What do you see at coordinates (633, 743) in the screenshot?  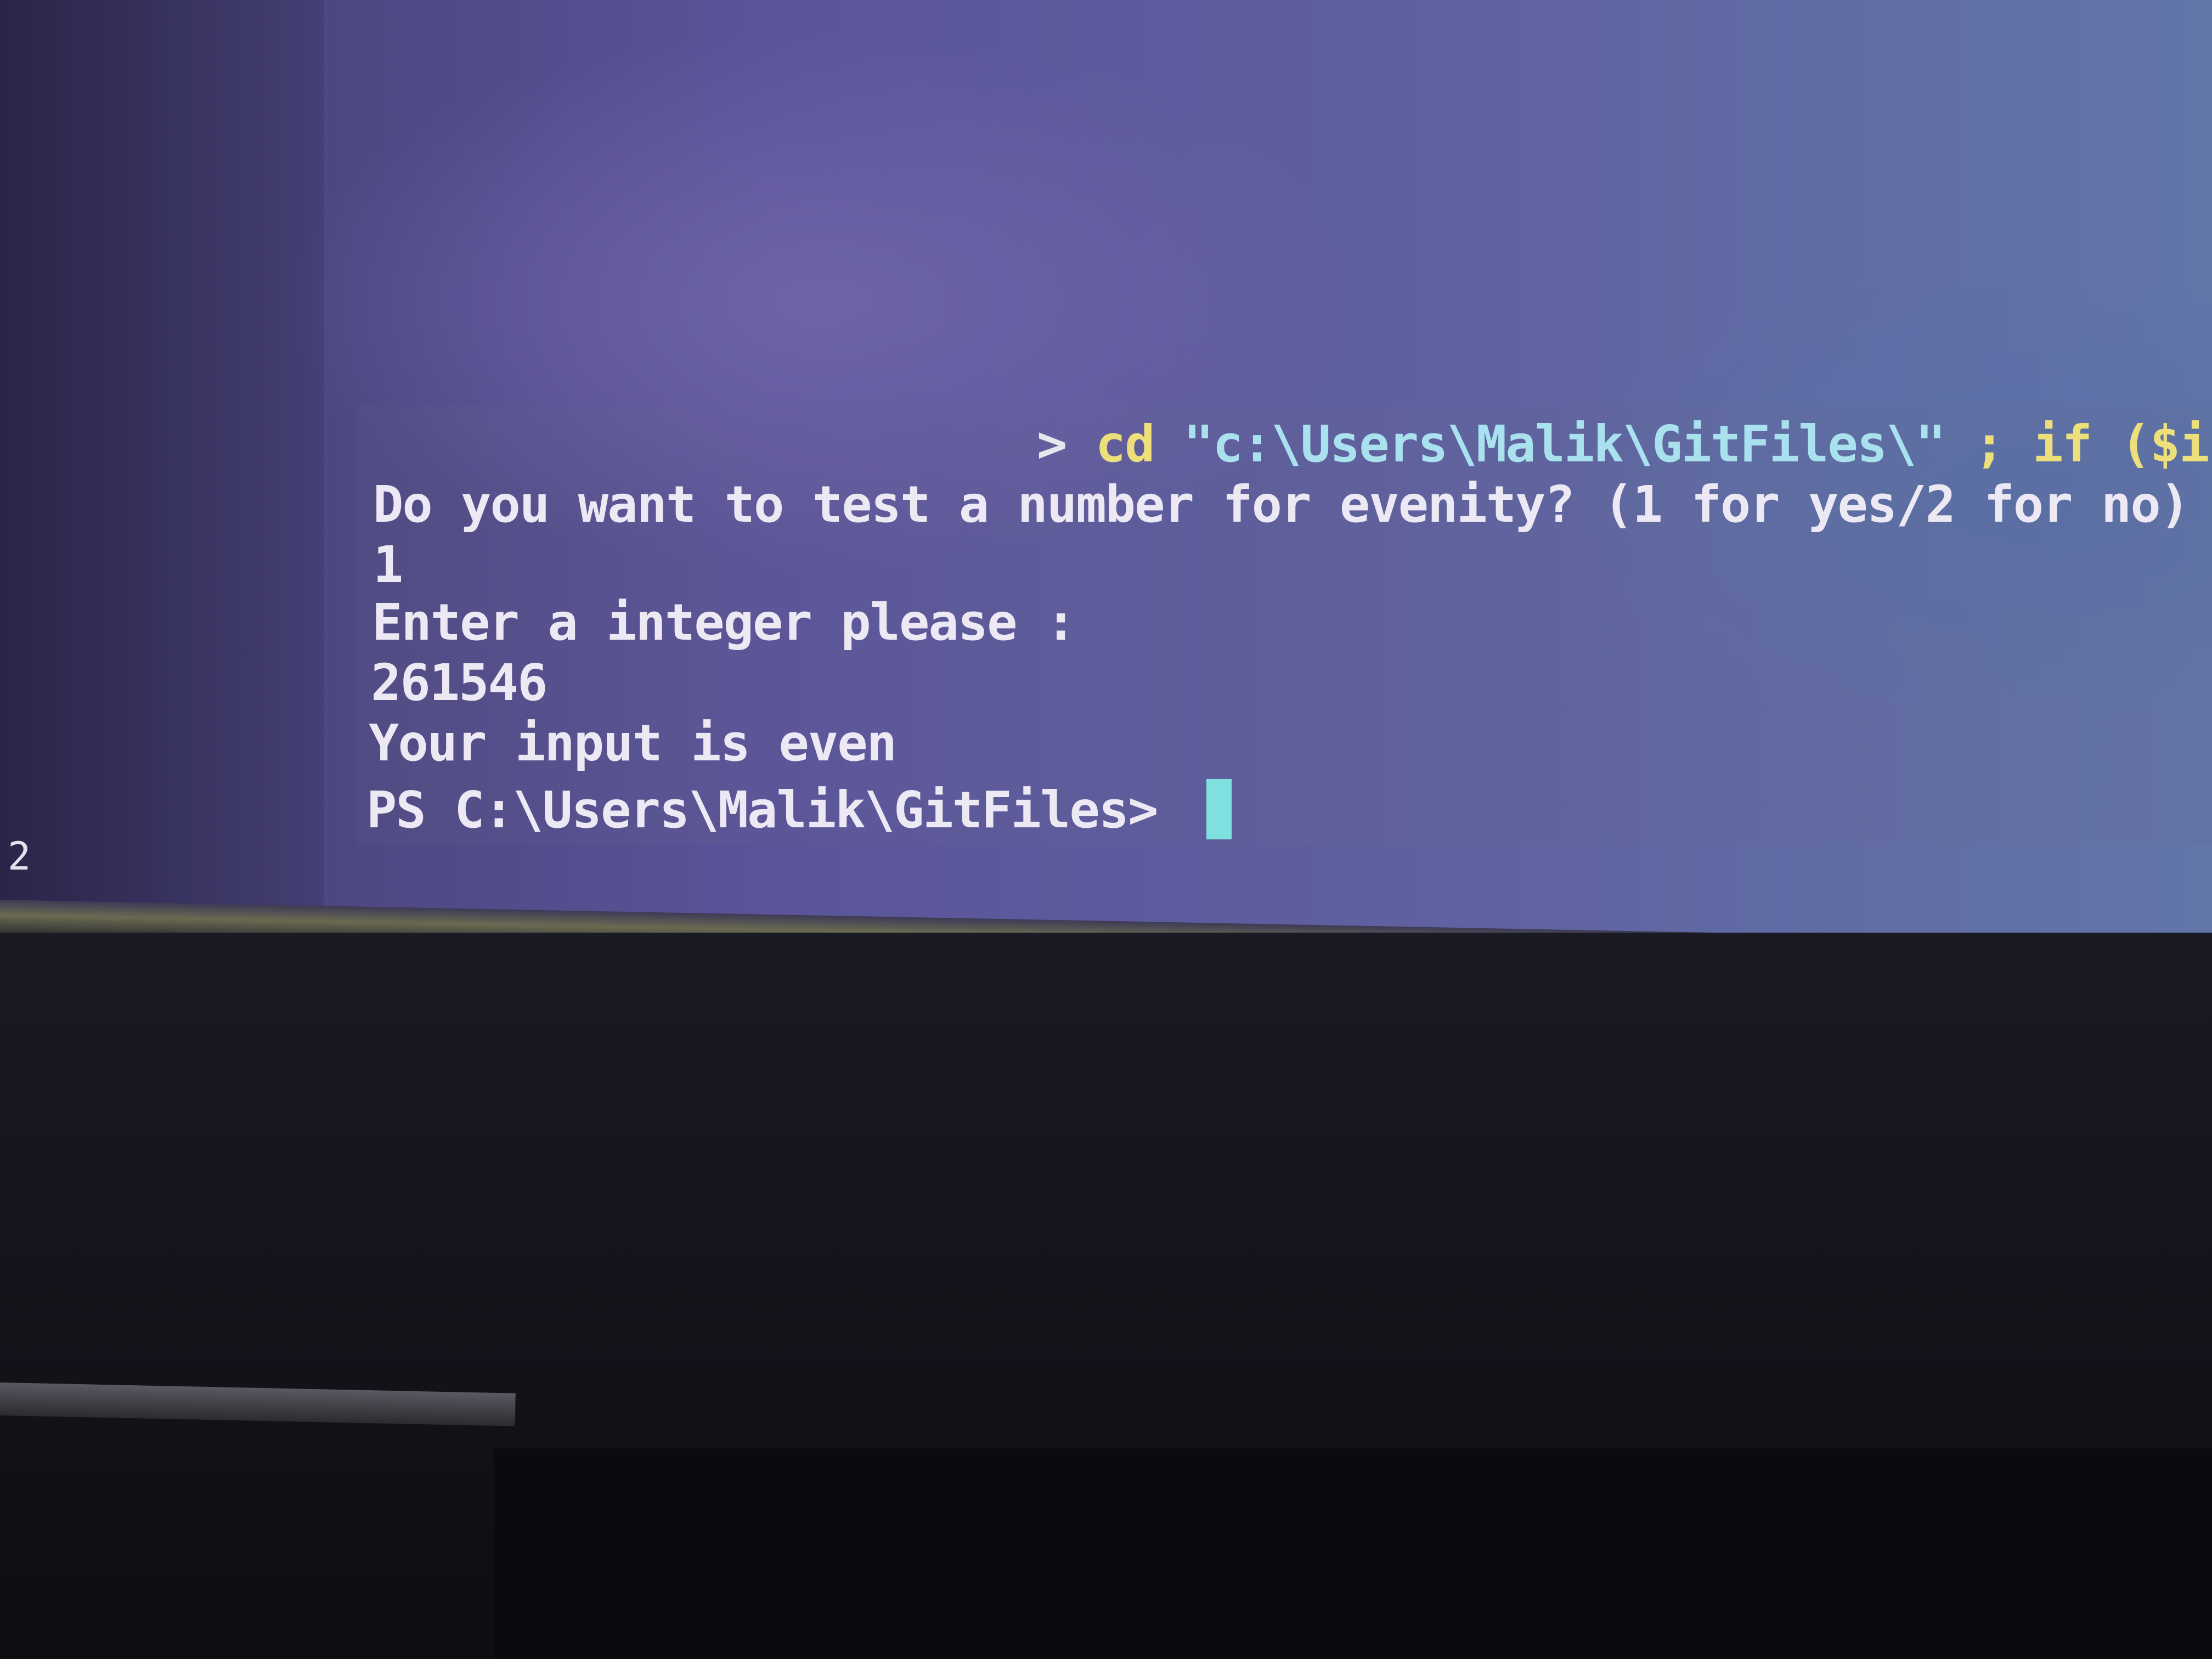 I see `terminal-output-line: Your input is even` at bounding box center [633, 743].